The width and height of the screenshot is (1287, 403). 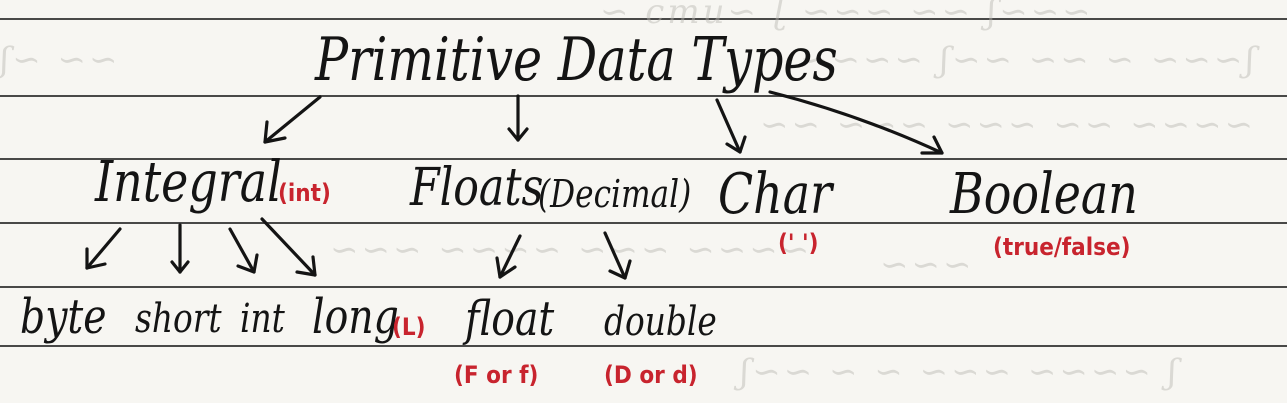 What do you see at coordinates (660, 322) in the screenshot?
I see `double-node-label: double` at bounding box center [660, 322].